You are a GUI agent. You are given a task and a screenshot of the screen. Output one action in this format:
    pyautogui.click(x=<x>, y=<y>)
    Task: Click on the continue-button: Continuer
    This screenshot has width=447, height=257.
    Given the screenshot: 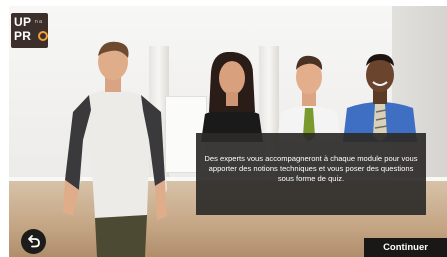 What is the action you would take?
    pyautogui.click(x=405, y=247)
    